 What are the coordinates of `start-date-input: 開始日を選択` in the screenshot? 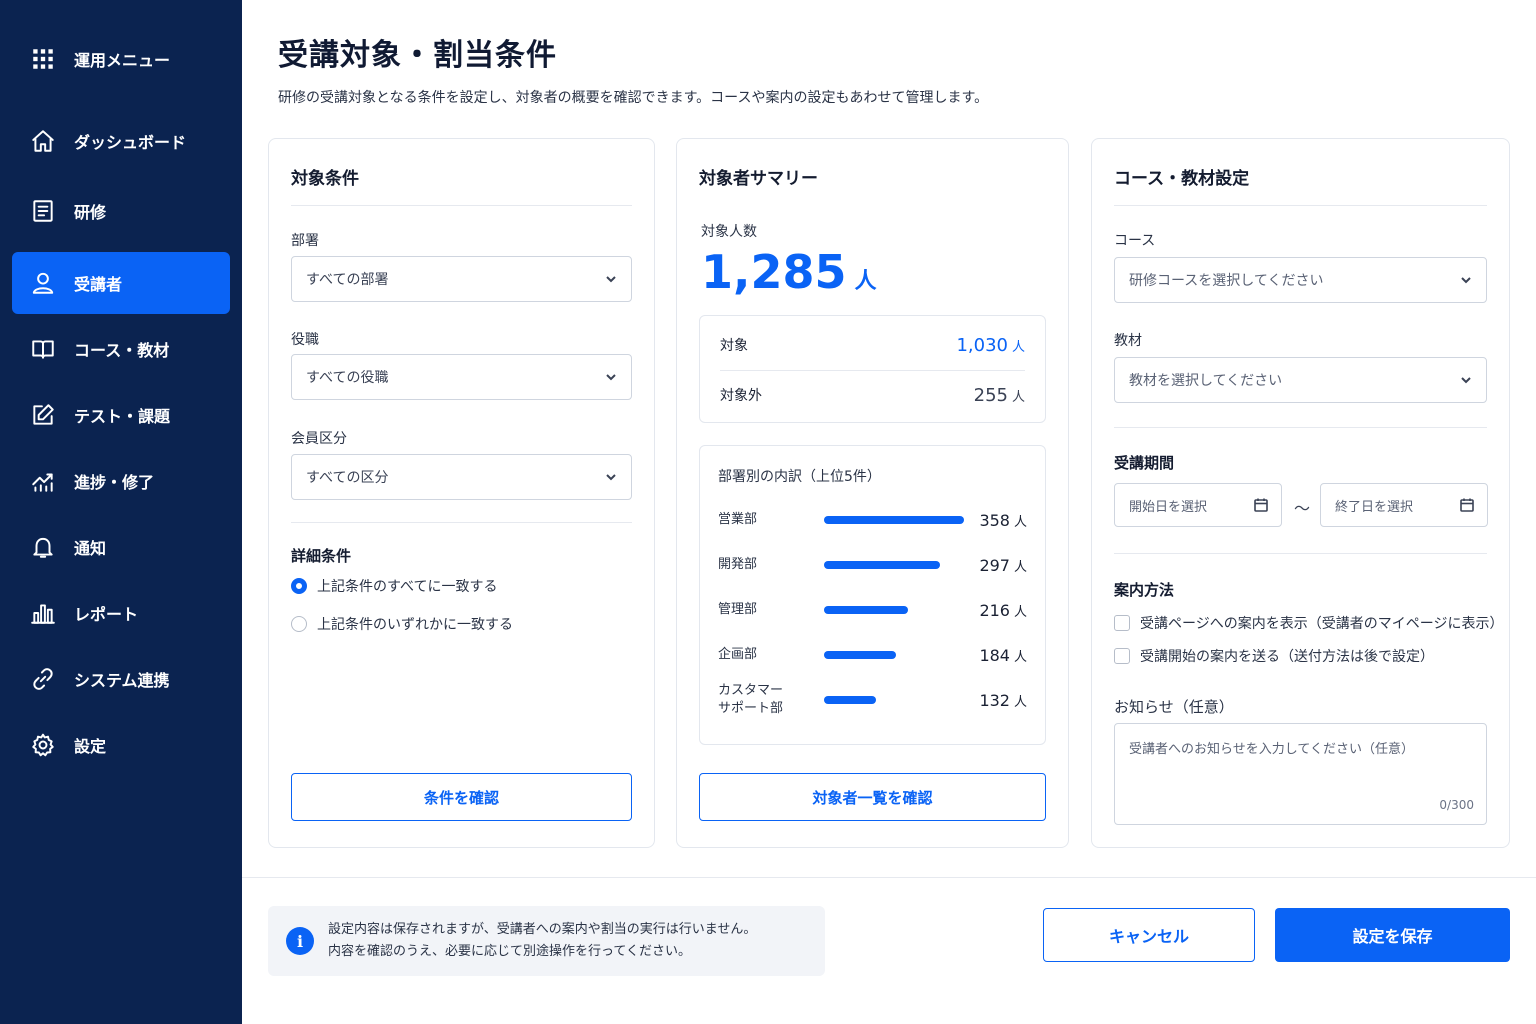 It's located at (1198, 505).